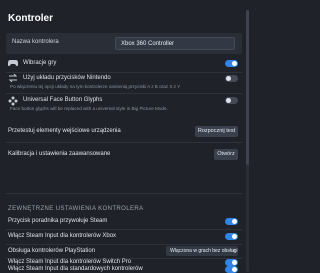 This screenshot has height=273, width=320. Describe the element at coordinates (64, 131) in the screenshot. I see `test-inputs-label: Przetestuj elementy wejściowe urządzenia` at that location.